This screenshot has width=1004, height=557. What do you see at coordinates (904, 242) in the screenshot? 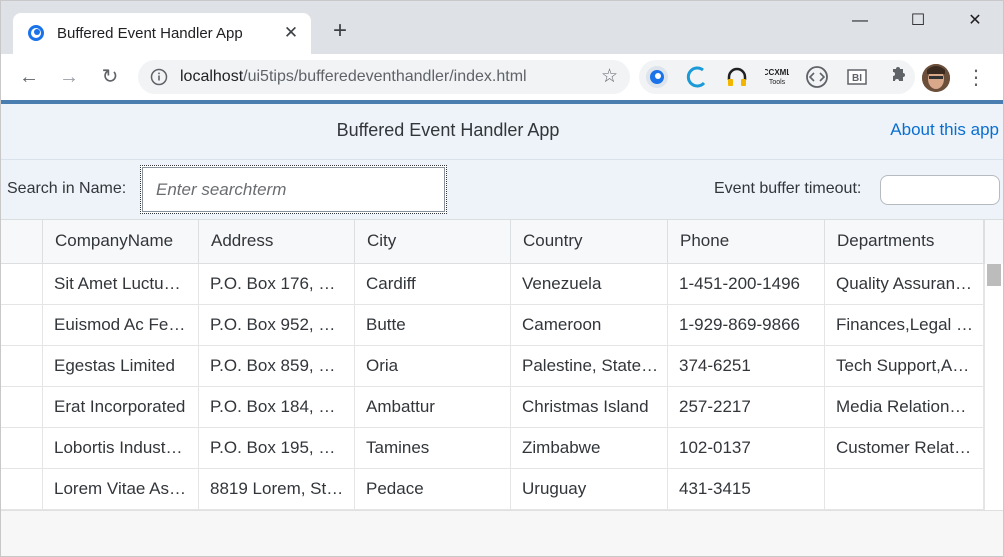
I see `column-header-departments: Departments` at bounding box center [904, 242].